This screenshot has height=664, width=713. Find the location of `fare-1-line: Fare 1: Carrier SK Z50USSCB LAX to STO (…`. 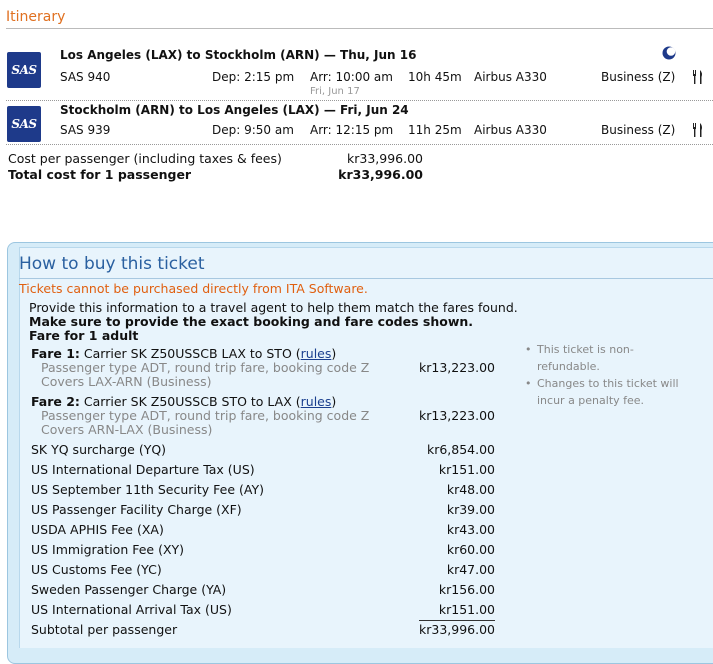

fare-1-line: Fare 1: Carrier SK Z50USSCB LAX to STO (… is located at coordinates (183, 353).